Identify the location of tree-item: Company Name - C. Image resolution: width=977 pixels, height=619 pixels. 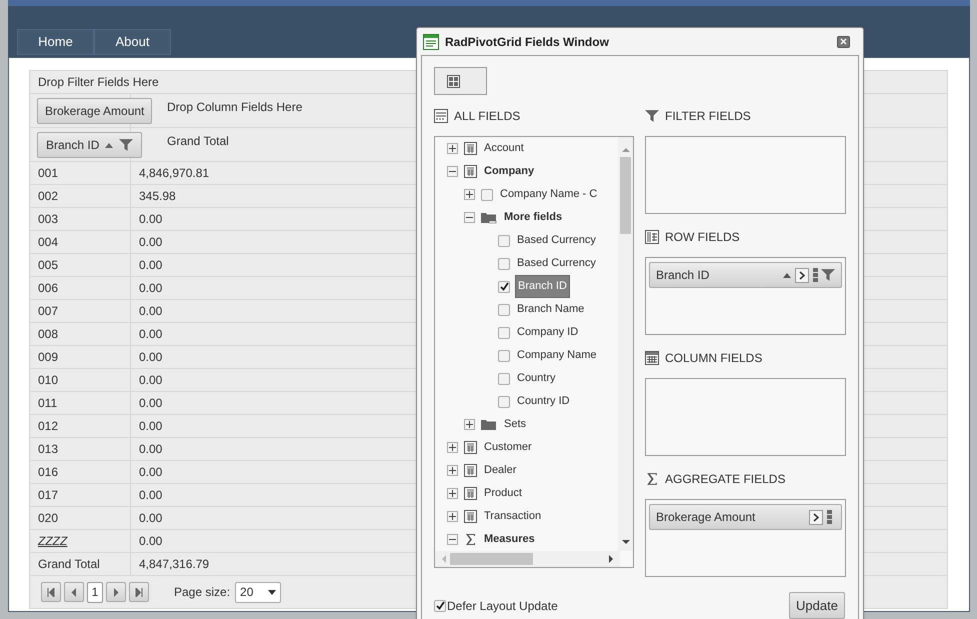
(549, 194).